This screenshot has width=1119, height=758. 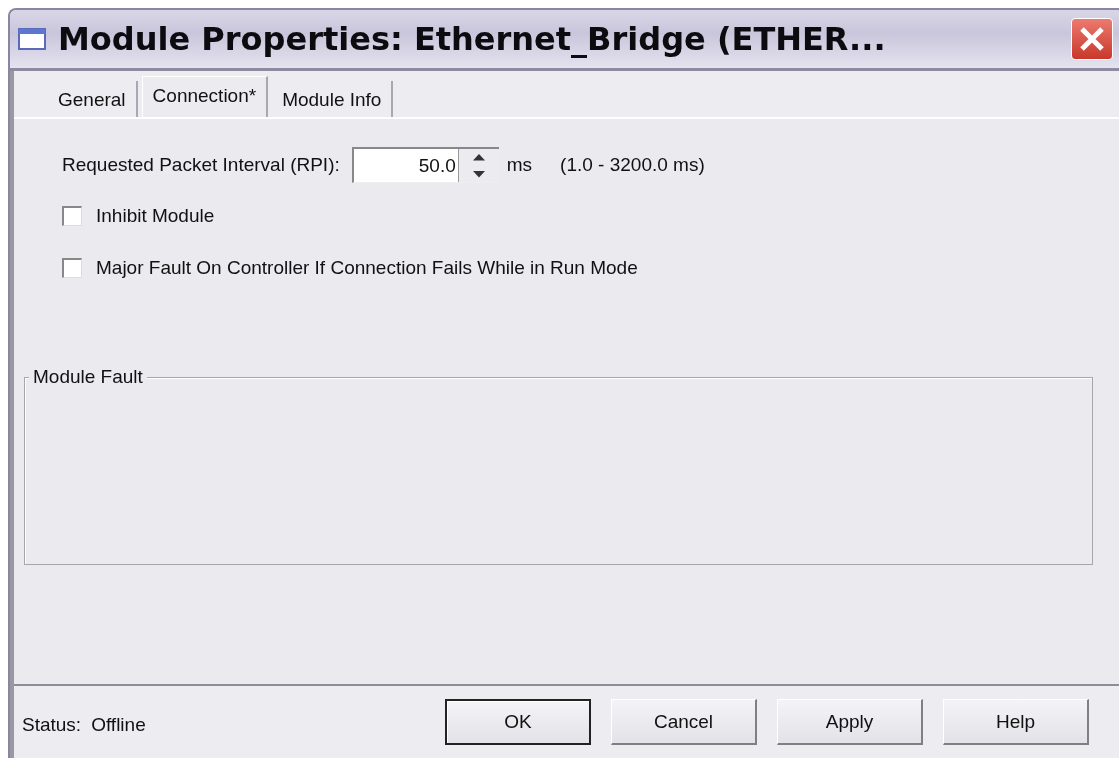 I want to click on dialog-button: Apply, so click(x=850, y=722).